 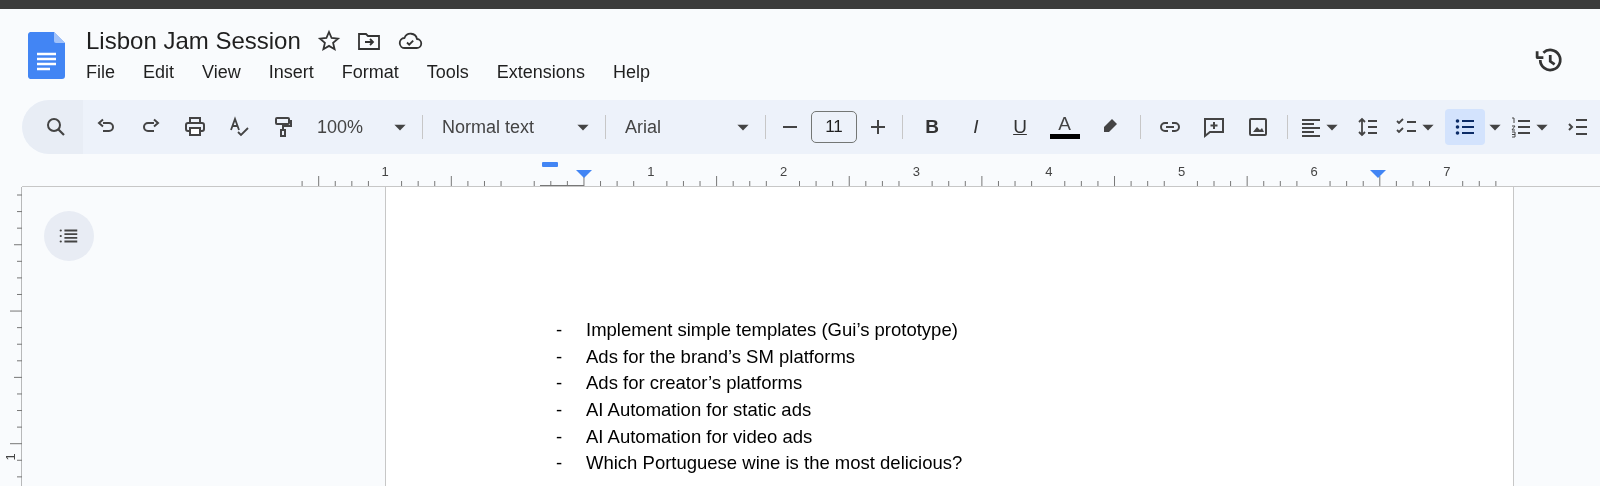 What do you see at coordinates (1368, 127) in the screenshot?
I see `line-spacing-icon` at bounding box center [1368, 127].